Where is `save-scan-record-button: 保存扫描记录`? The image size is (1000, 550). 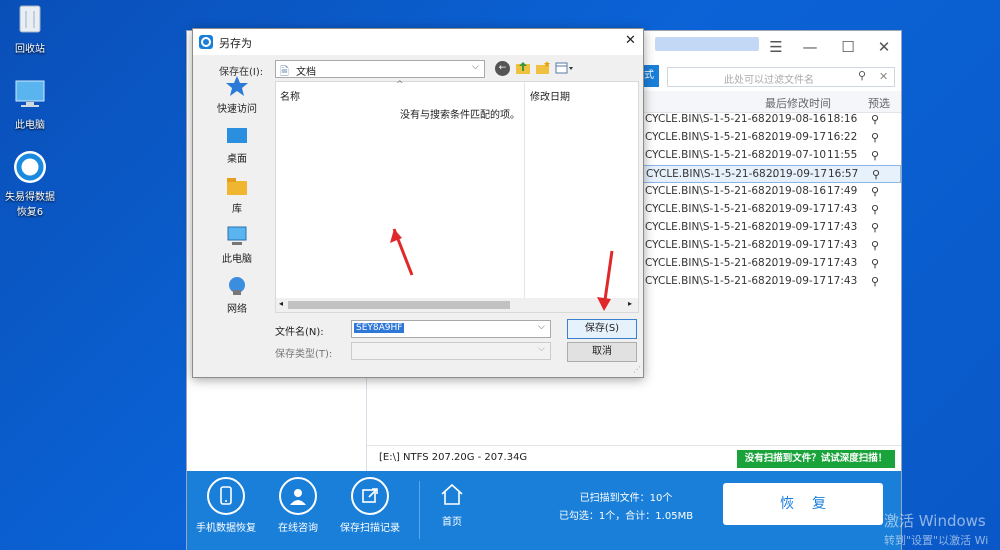
save-scan-record-button: 保存扫描记录 is located at coordinates (370, 505).